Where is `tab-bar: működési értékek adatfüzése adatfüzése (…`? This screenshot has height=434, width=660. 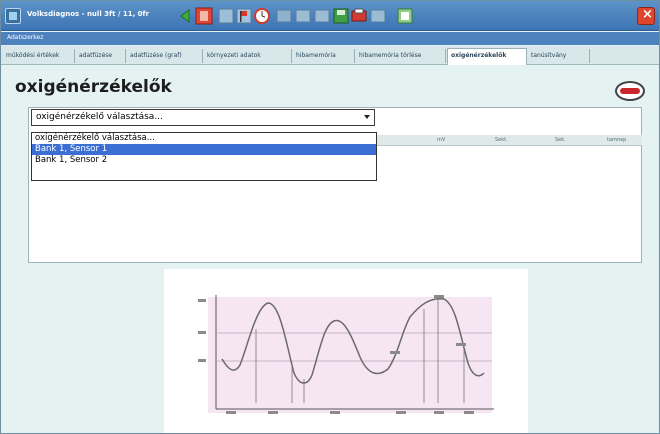 tab-bar: működési értékek adatfüzése adatfüzése (… is located at coordinates (330, 55).